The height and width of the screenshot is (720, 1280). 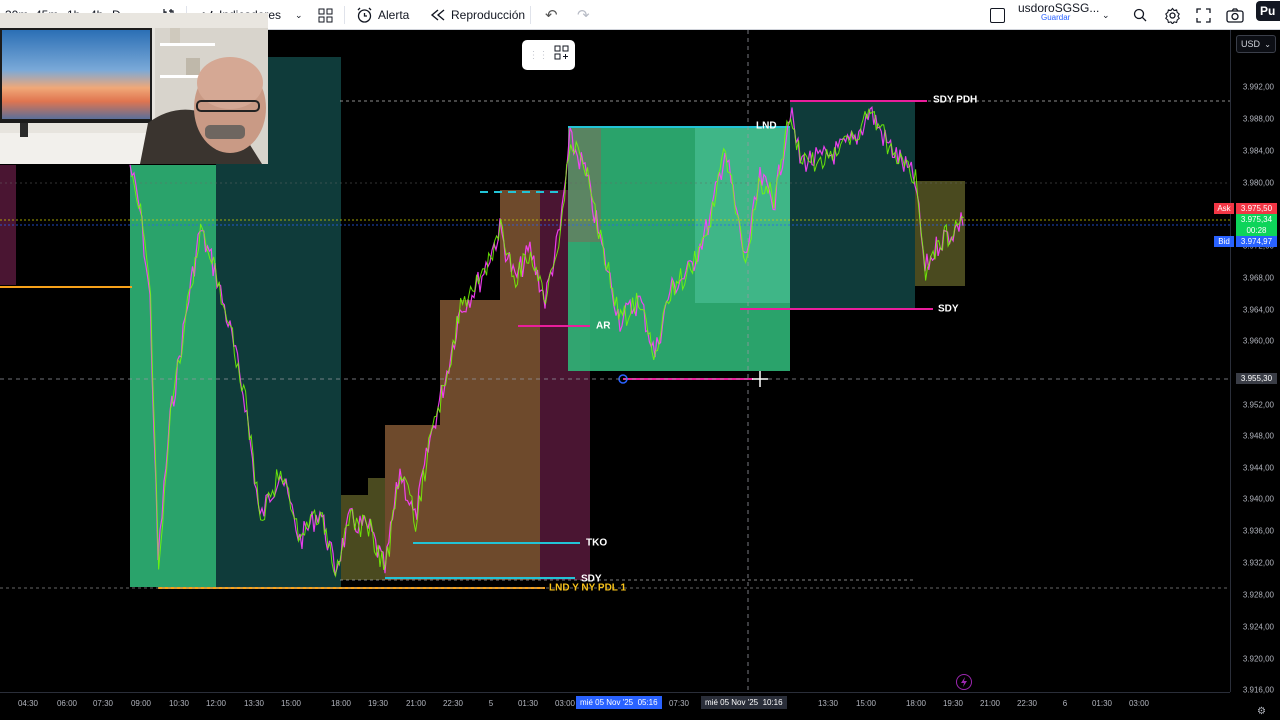 I want to click on alert-label: Alerta, so click(x=394, y=15).